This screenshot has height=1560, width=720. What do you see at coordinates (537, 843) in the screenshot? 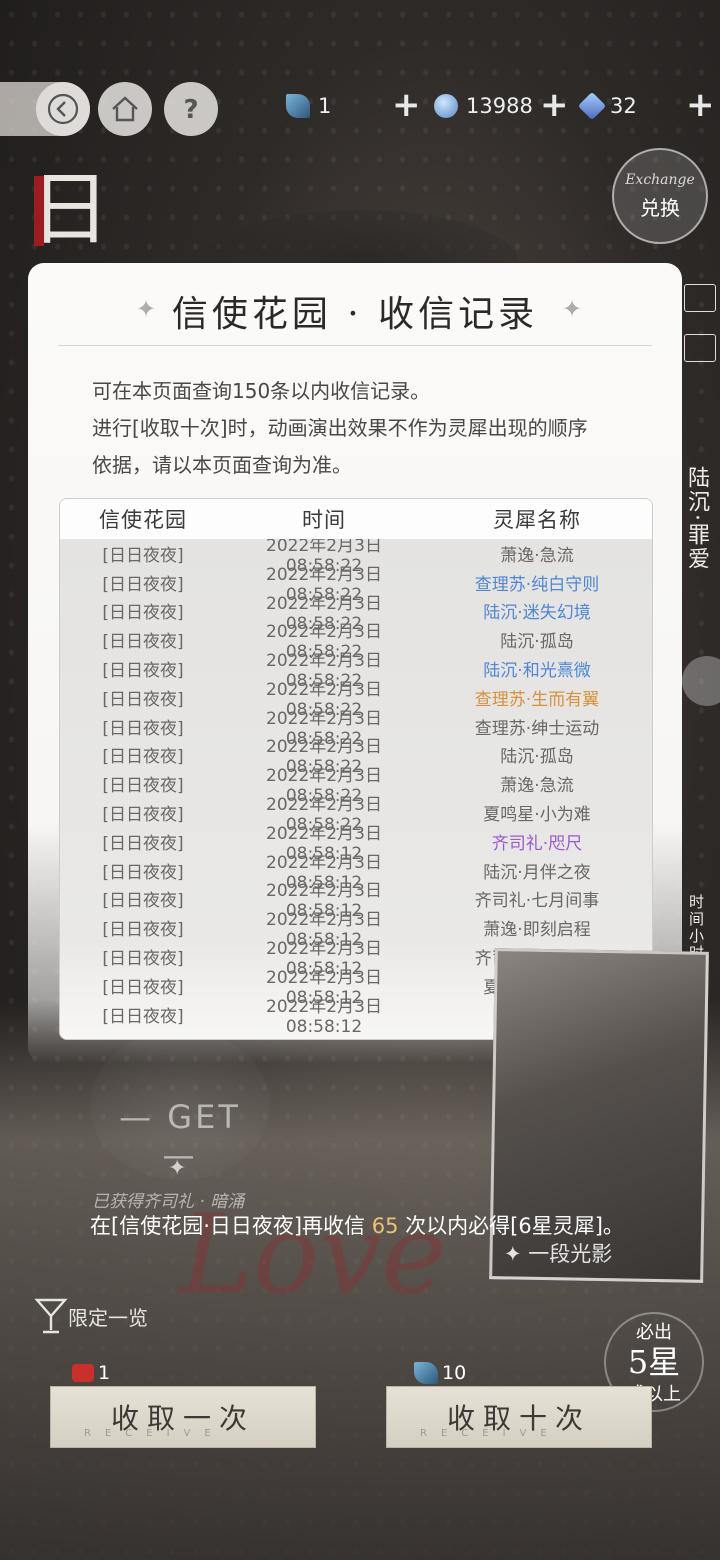
I see `row-name: 齐司礼·咫尺` at bounding box center [537, 843].